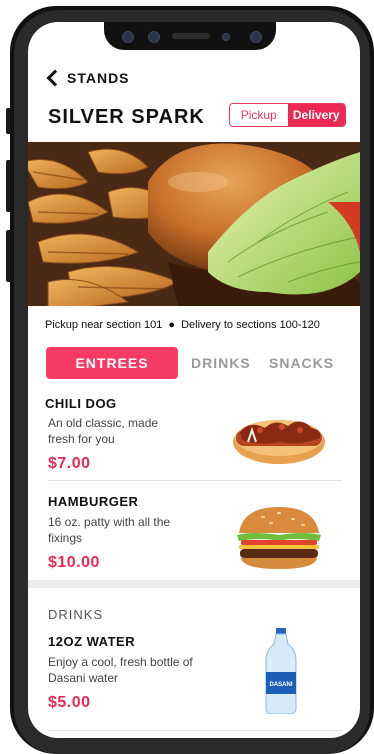  Describe the element at coordinates (103, 431) in the screenshot. I see `item-description-chili-dog: An old classic, made fresh for you` at that location.